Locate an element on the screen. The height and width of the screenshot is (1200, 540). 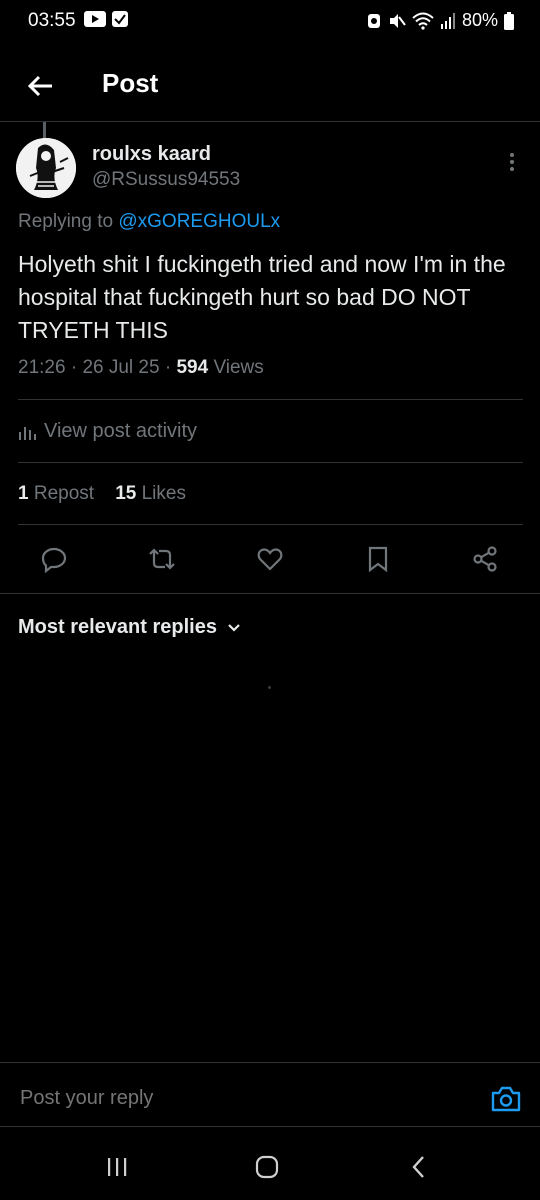
views-label: Views is located at coordinates (238, 367).